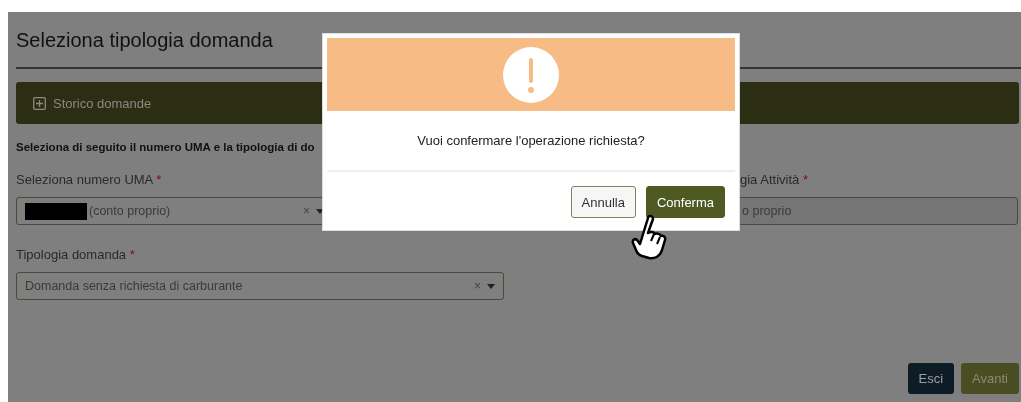  What do you see at coordinates (89, 180) in the screenshot?
I see `field-label: Seleziona numero UMA *` at bounding box center [89, 180].